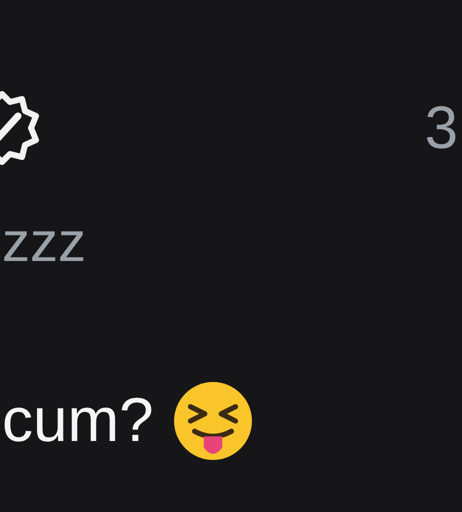 The height and width of the screenshot is (512, 462). What do you see at coordinates (213, 421) in the screenshot?
I see `tongue-face-icon` at bounding box center [213, 421].